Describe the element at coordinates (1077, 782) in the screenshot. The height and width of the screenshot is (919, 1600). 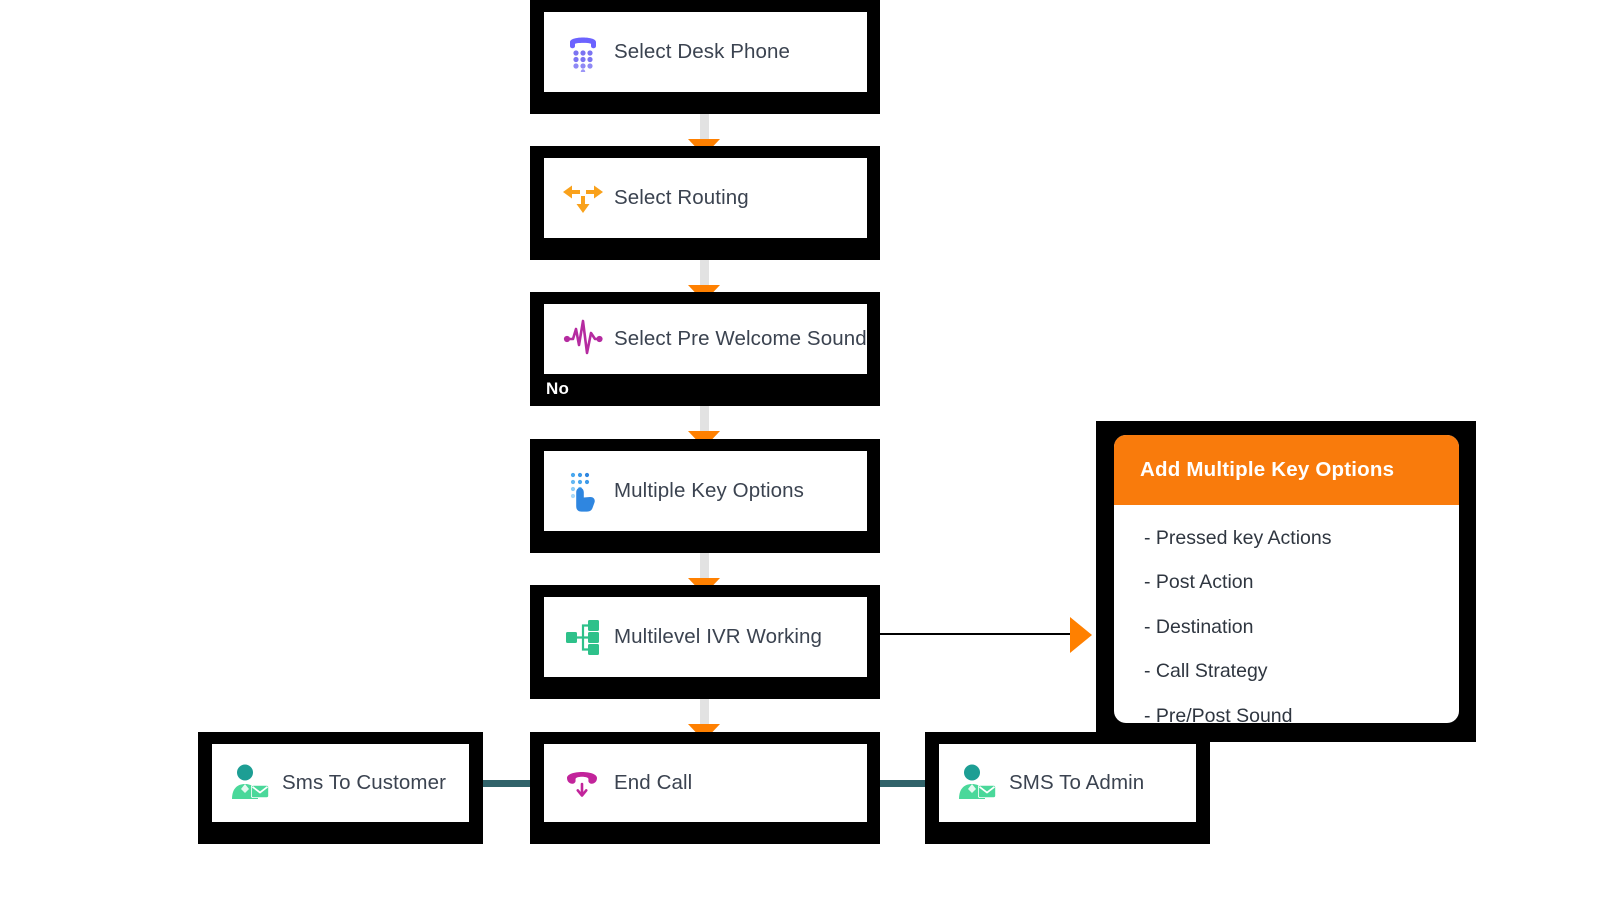
I see `node-label: SMS To Admin` at that location.